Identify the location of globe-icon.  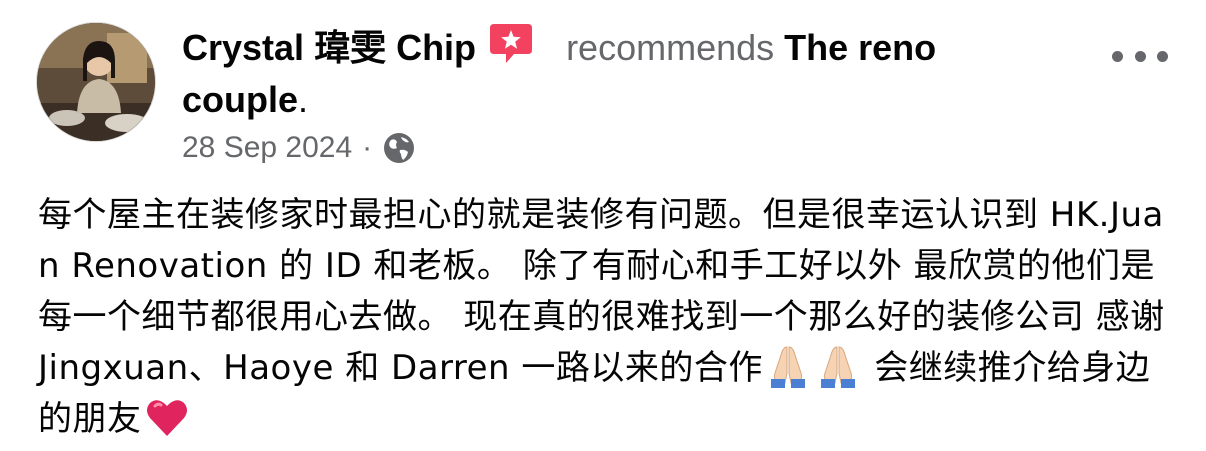
(399, 148).